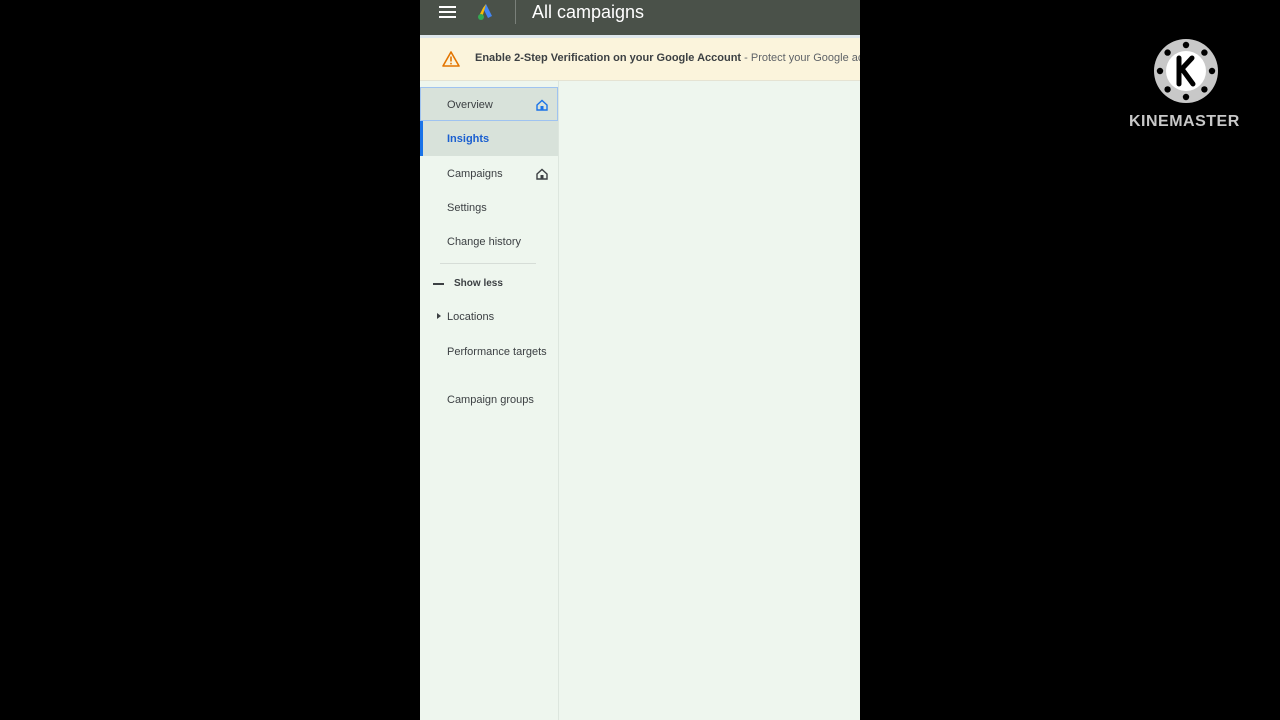 This screenshot has width=1280, height=720. Describe the element at coordinates (467, 208) in the screenshot. I see `sidebar-item-label: Settings` at that location.